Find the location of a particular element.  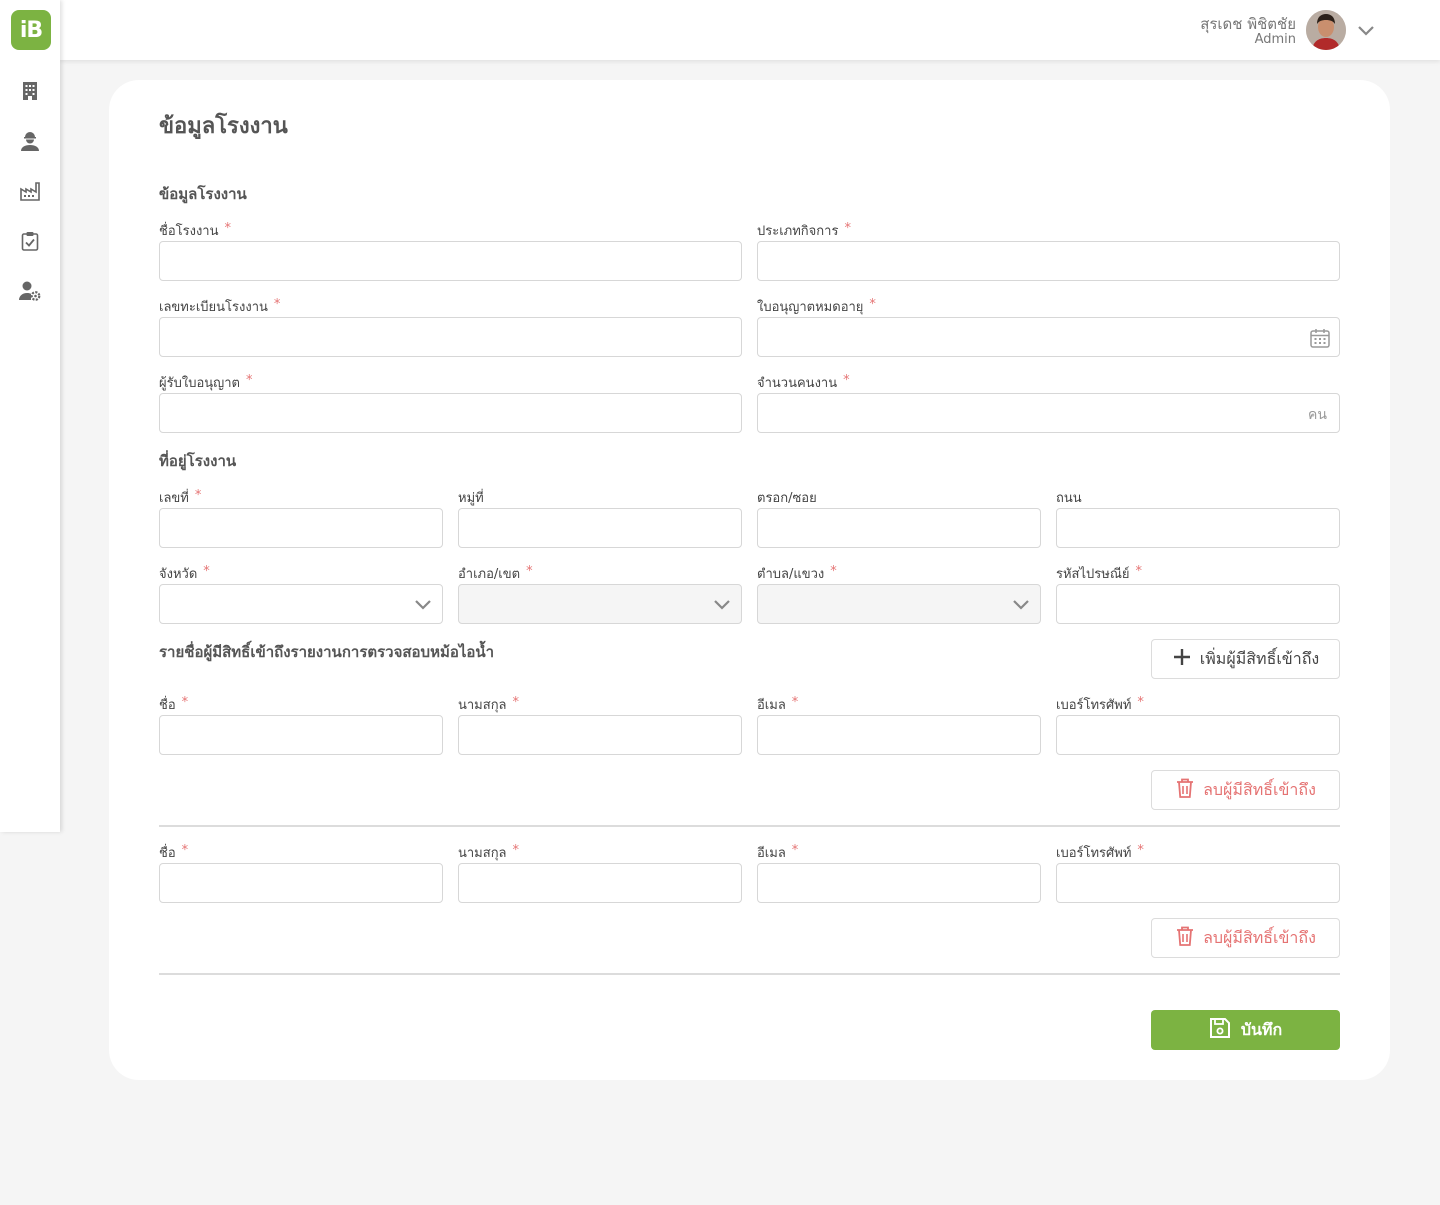

page-title: ข้อมูลโรงงาน is located at coordinates (223, 126).